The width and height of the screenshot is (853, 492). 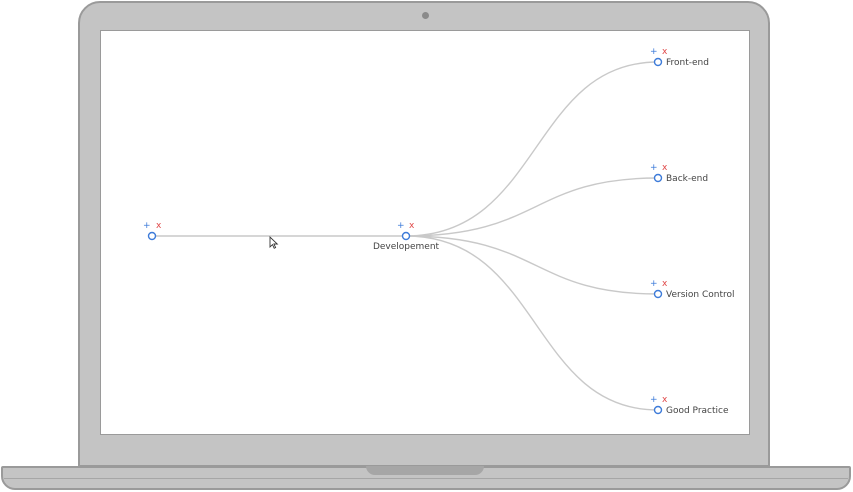 I want to click on mouse-cursor-icon, so click(x=274, y=242).